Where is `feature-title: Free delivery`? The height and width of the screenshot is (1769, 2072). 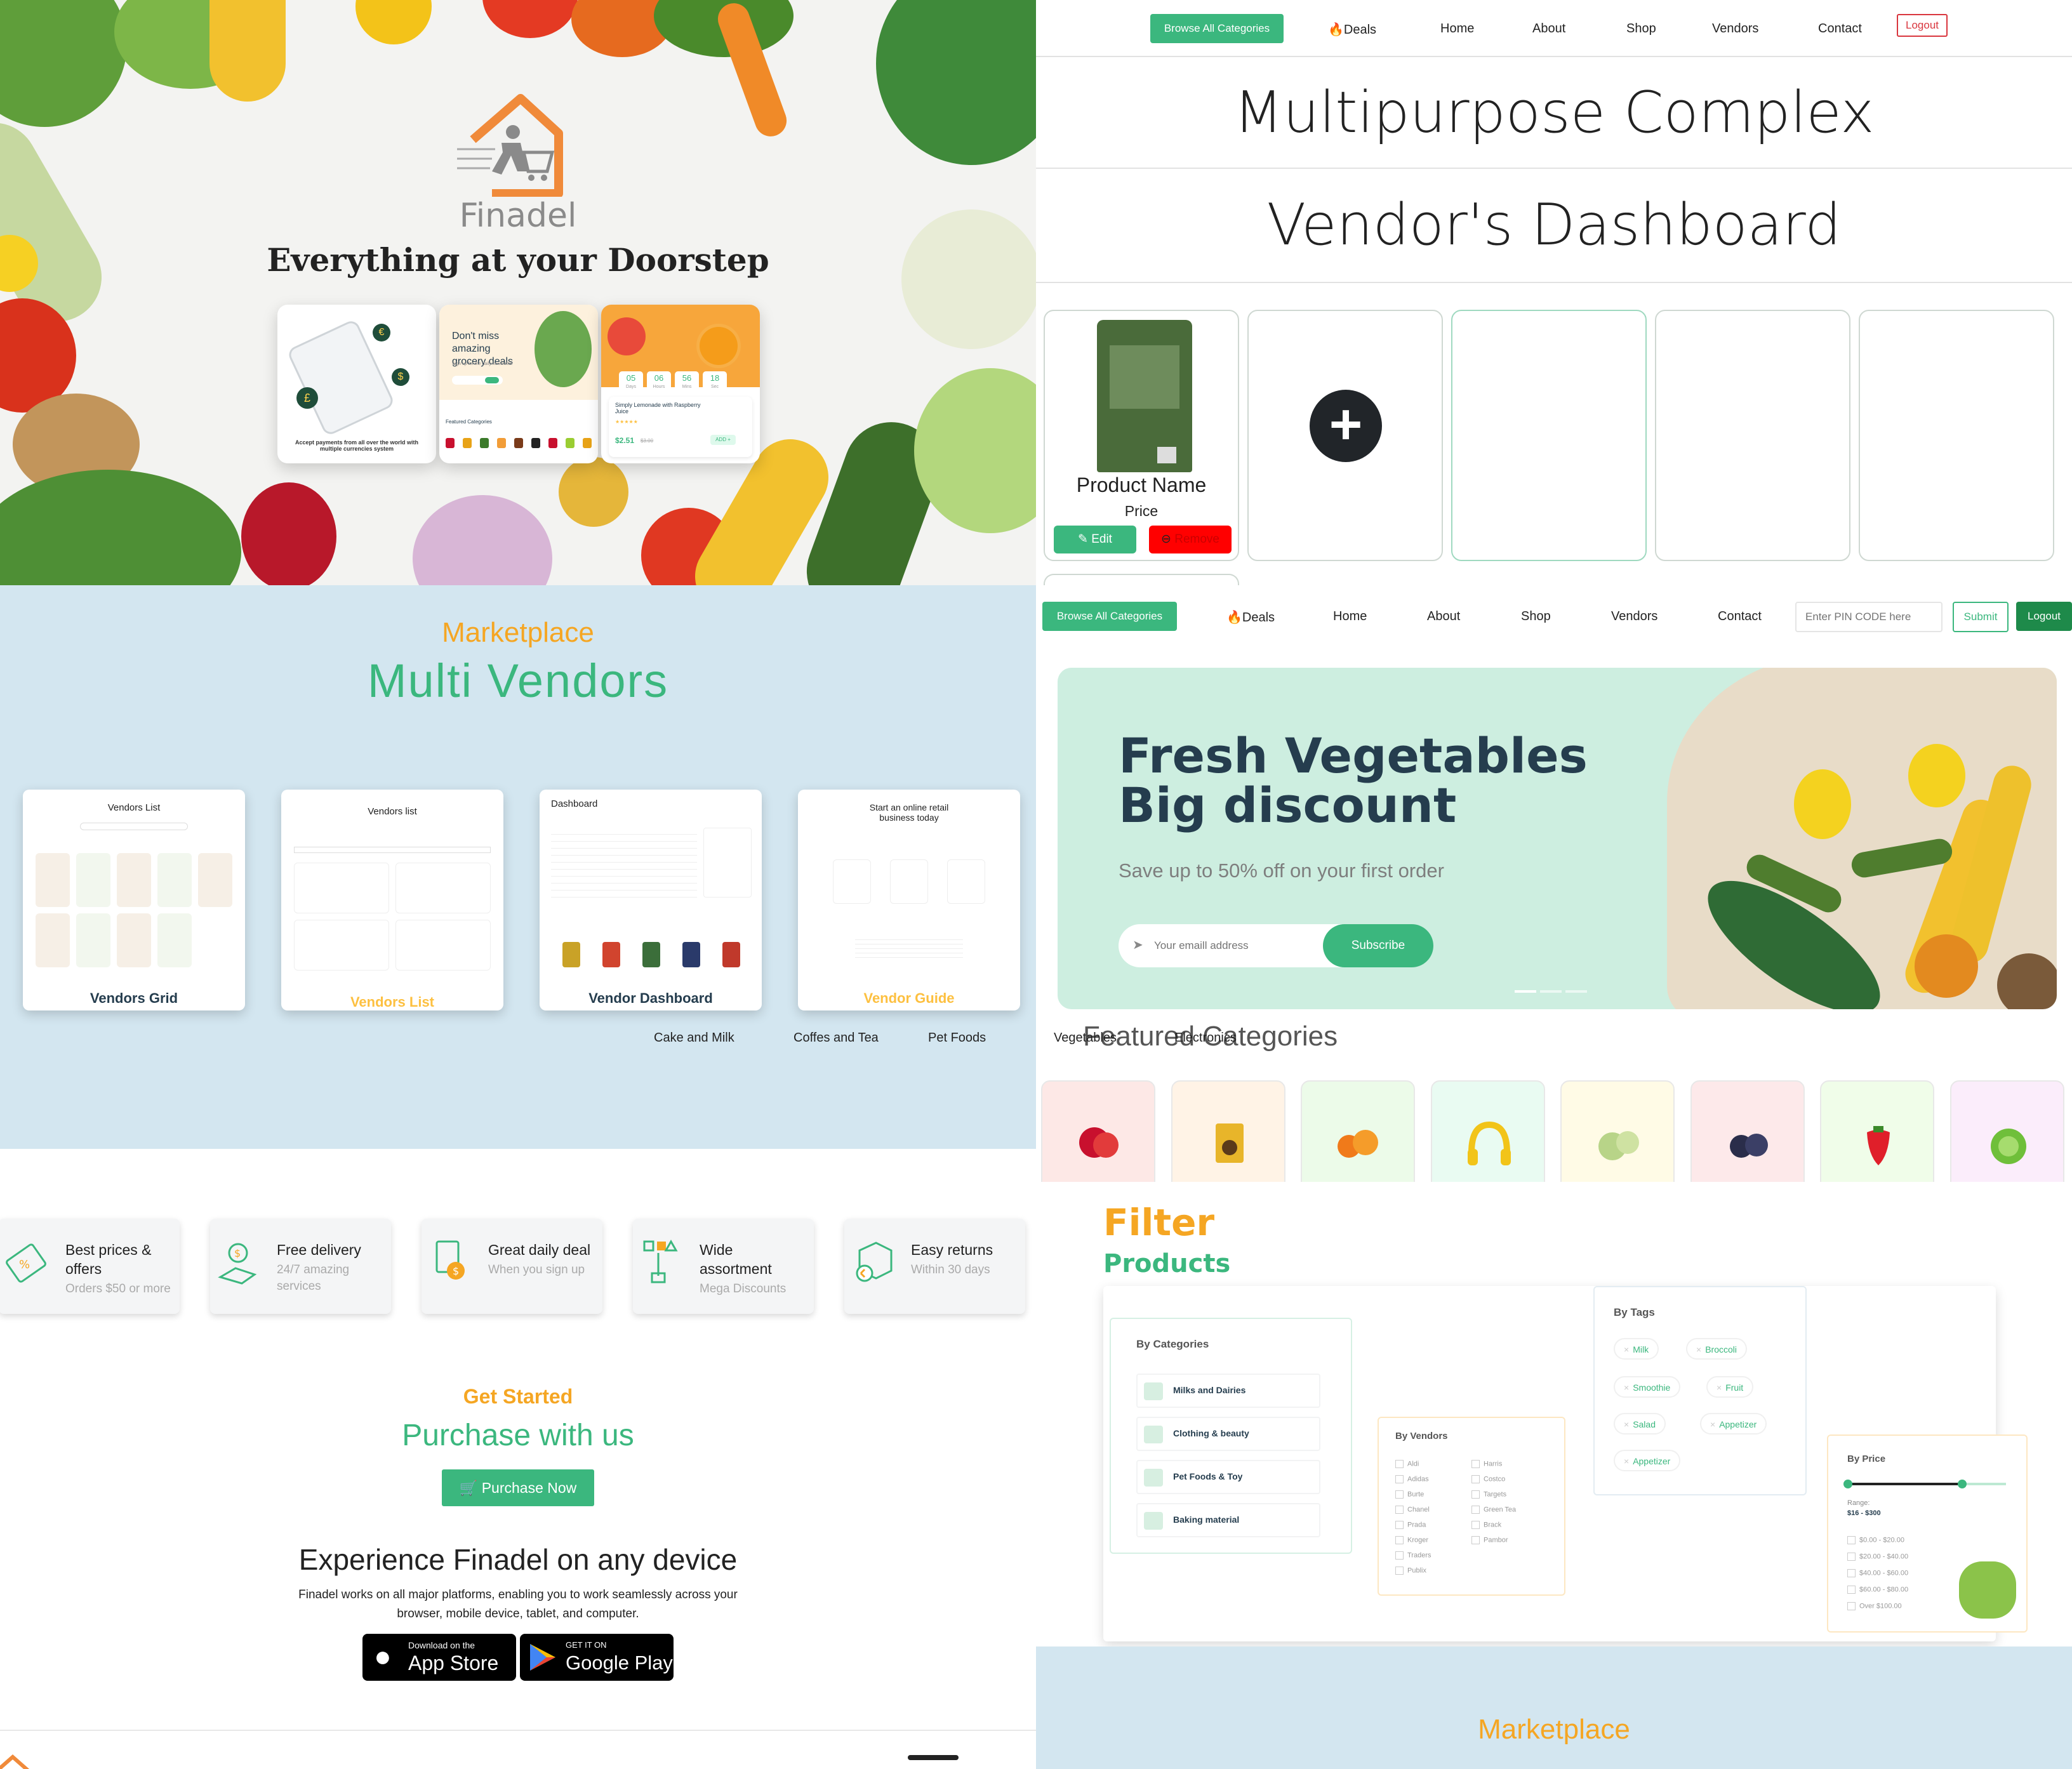
feature-title: Free delivery is located at coordinates (319, 1249).